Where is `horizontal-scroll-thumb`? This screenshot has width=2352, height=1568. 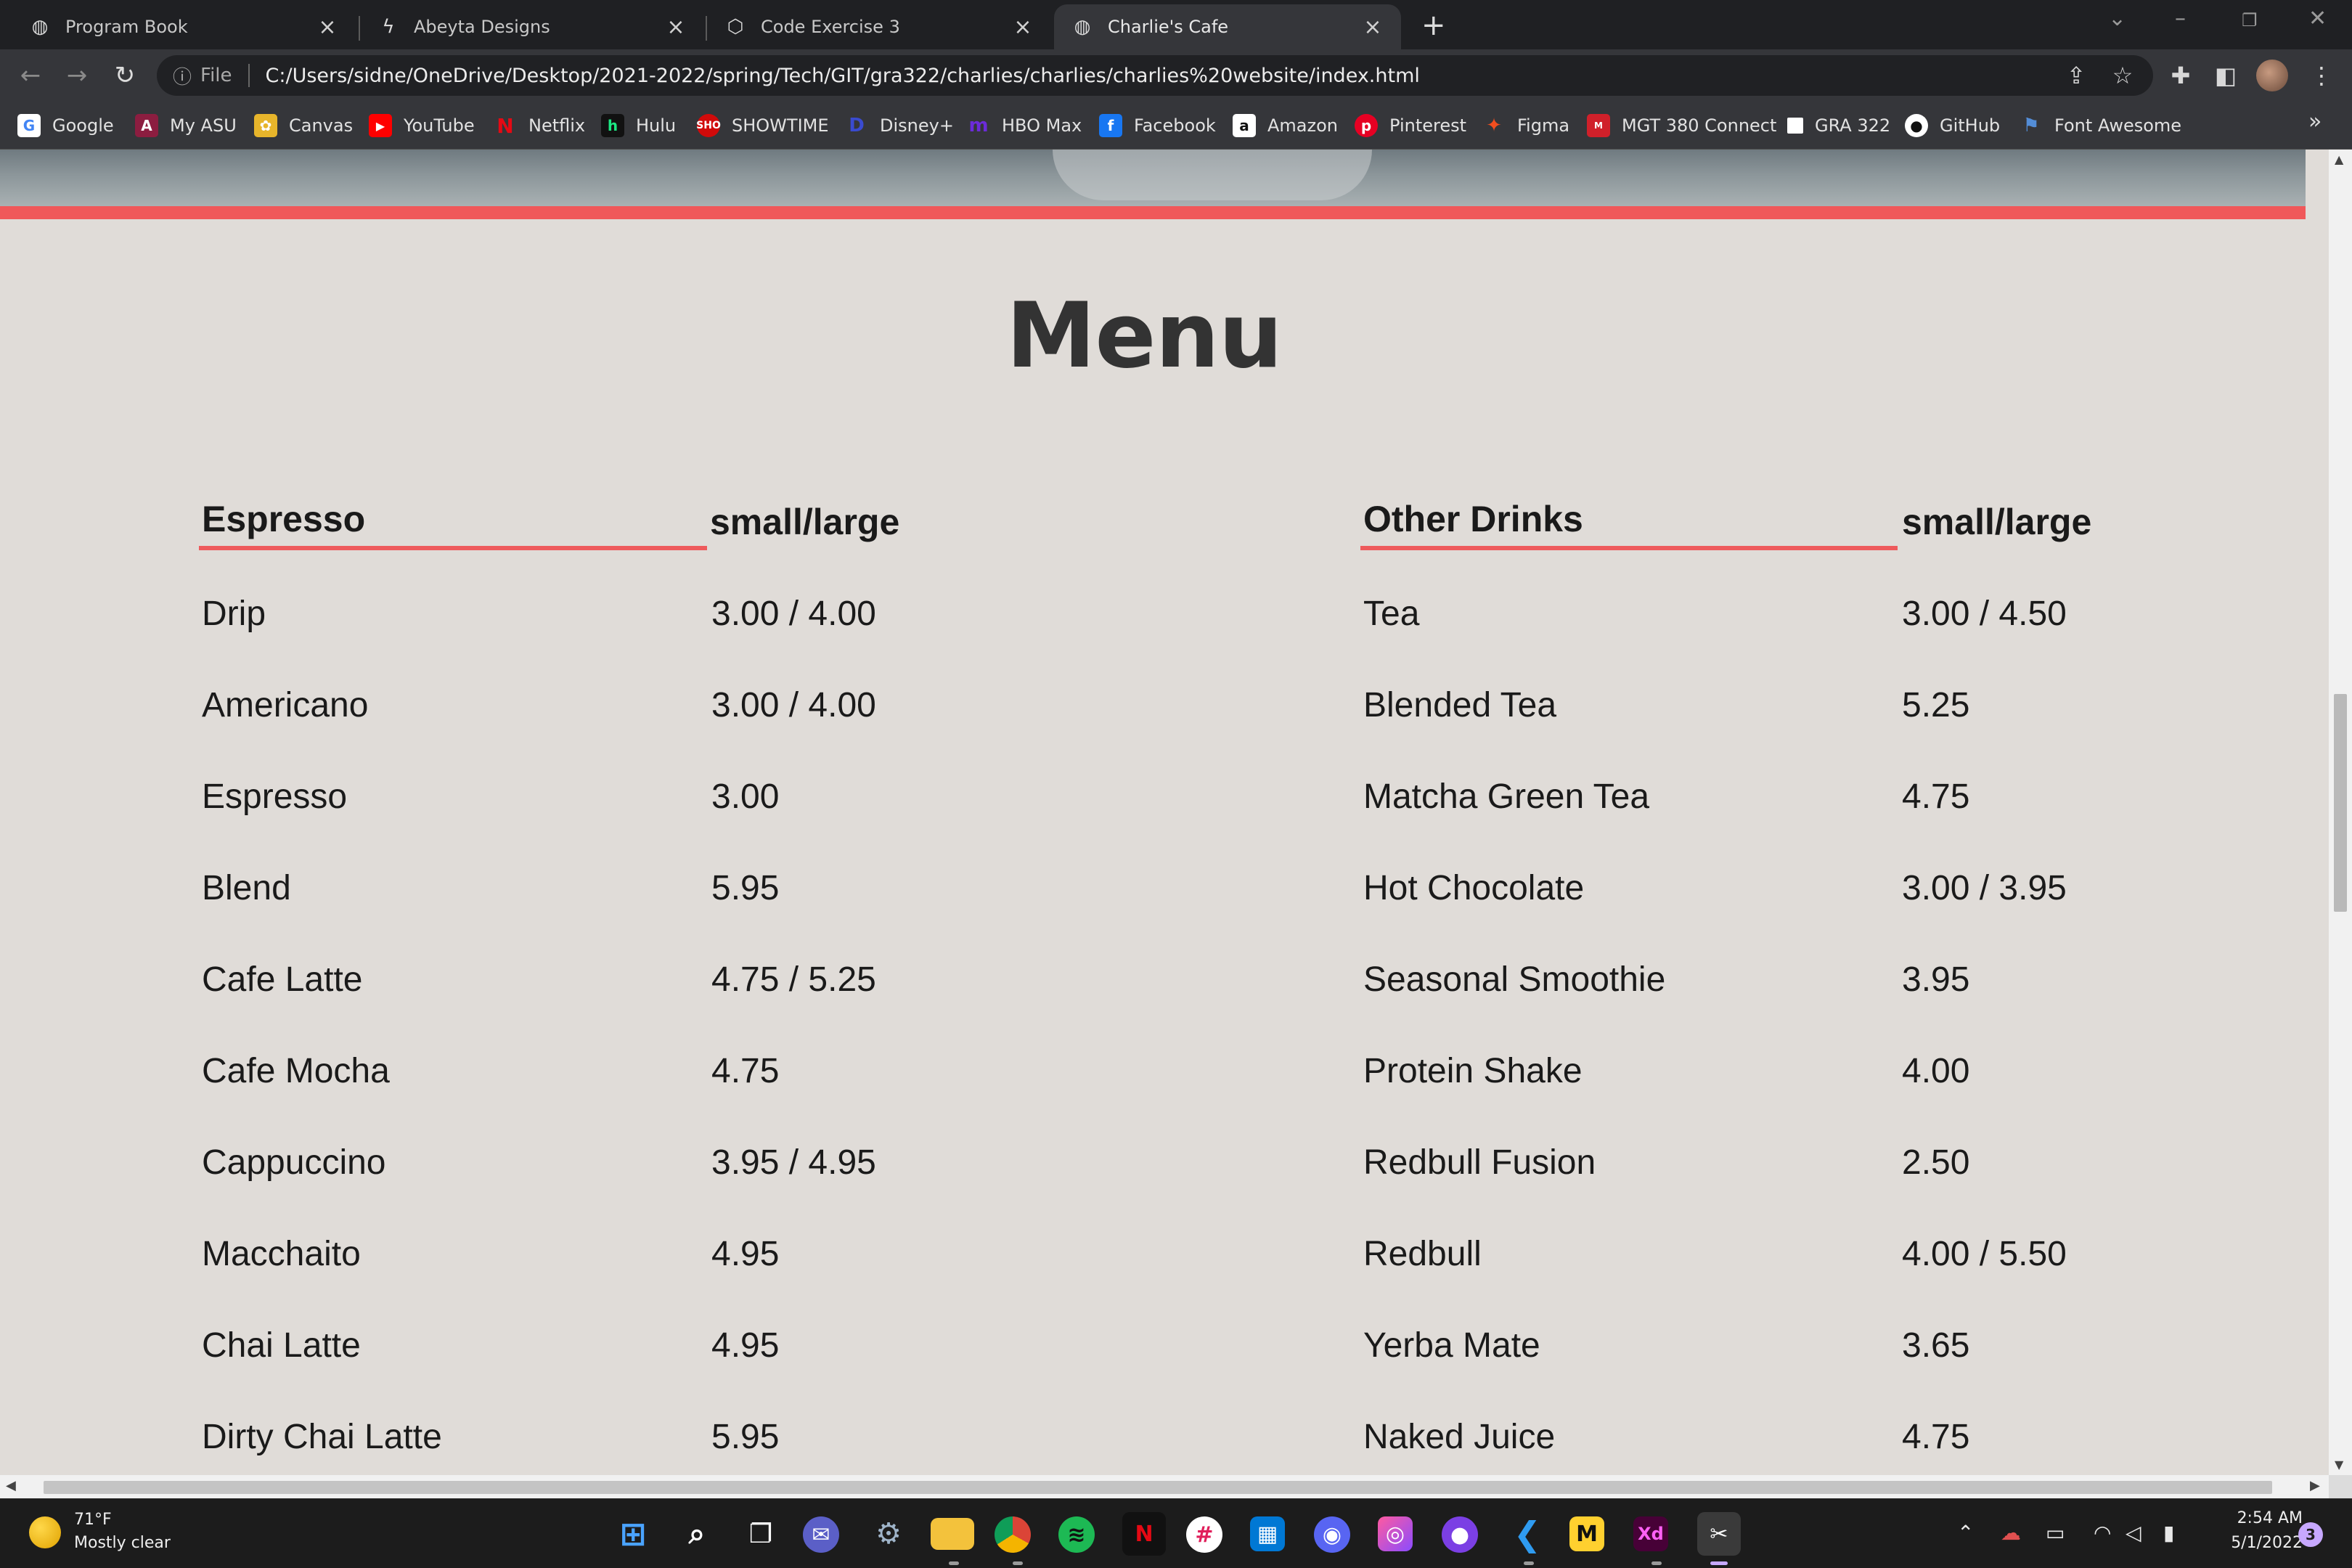 horizontal-scroll-thumb is located at coordinates (1158, 1488).